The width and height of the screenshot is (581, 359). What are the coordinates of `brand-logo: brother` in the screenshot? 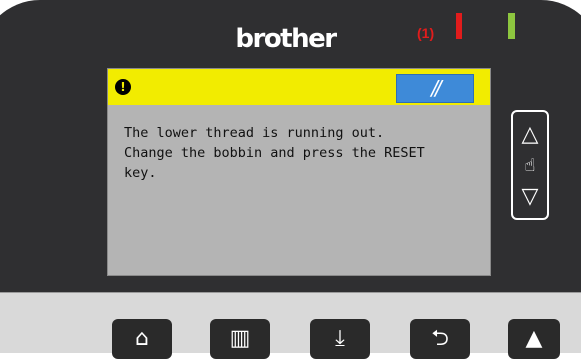 It's located at (290, 39).